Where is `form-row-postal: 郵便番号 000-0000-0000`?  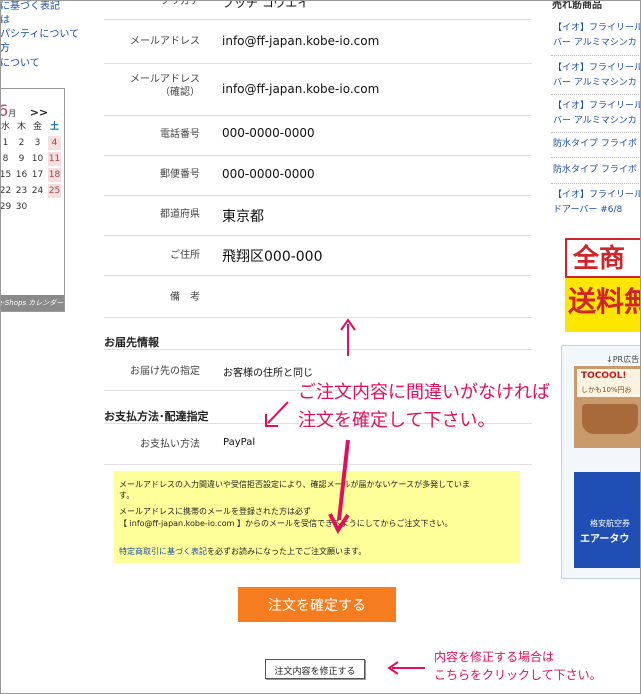
form-row-postal: 郵便番号 000-0000-0000 is located at coordinates (318, 175).